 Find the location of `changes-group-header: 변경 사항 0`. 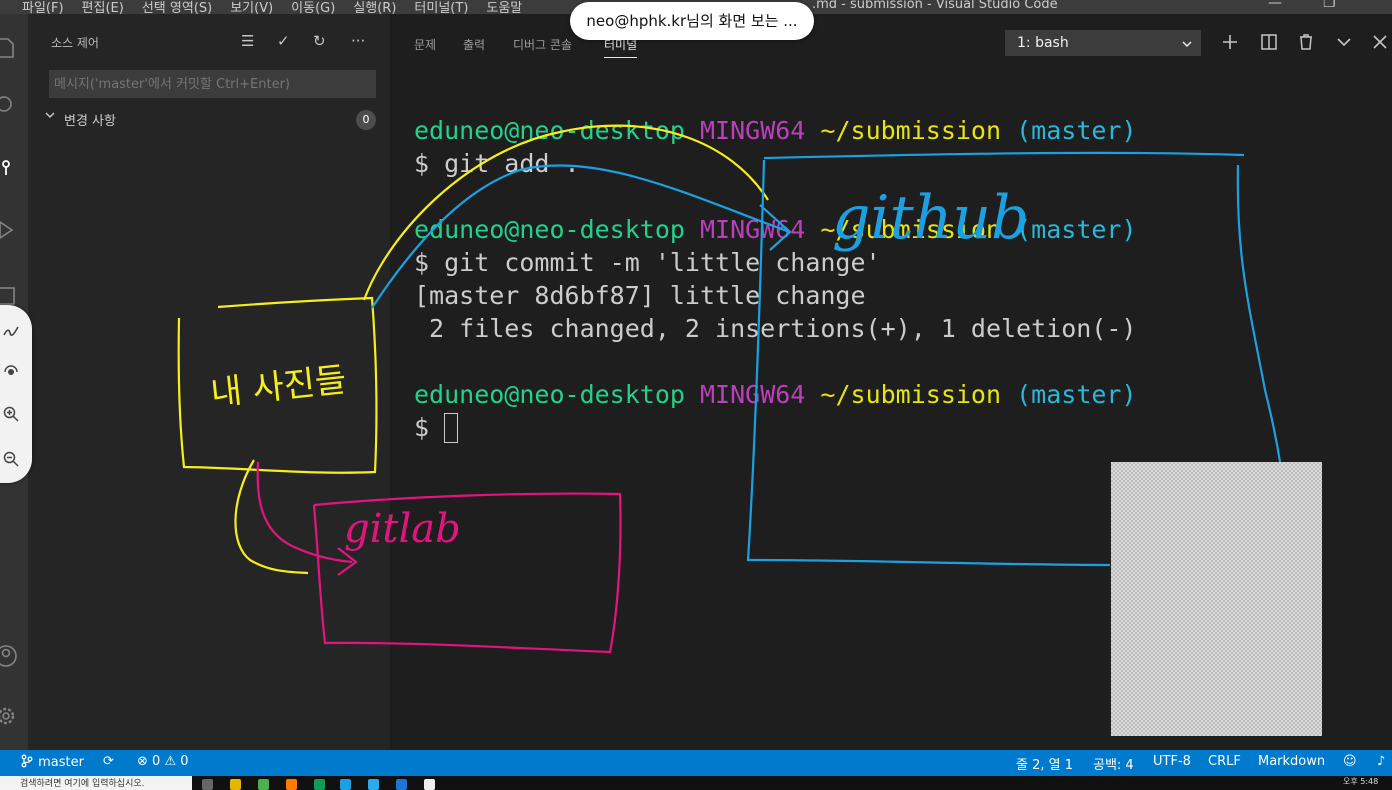

changes-group-header: 변경 사항 0 is located at coordinates (214, 119).